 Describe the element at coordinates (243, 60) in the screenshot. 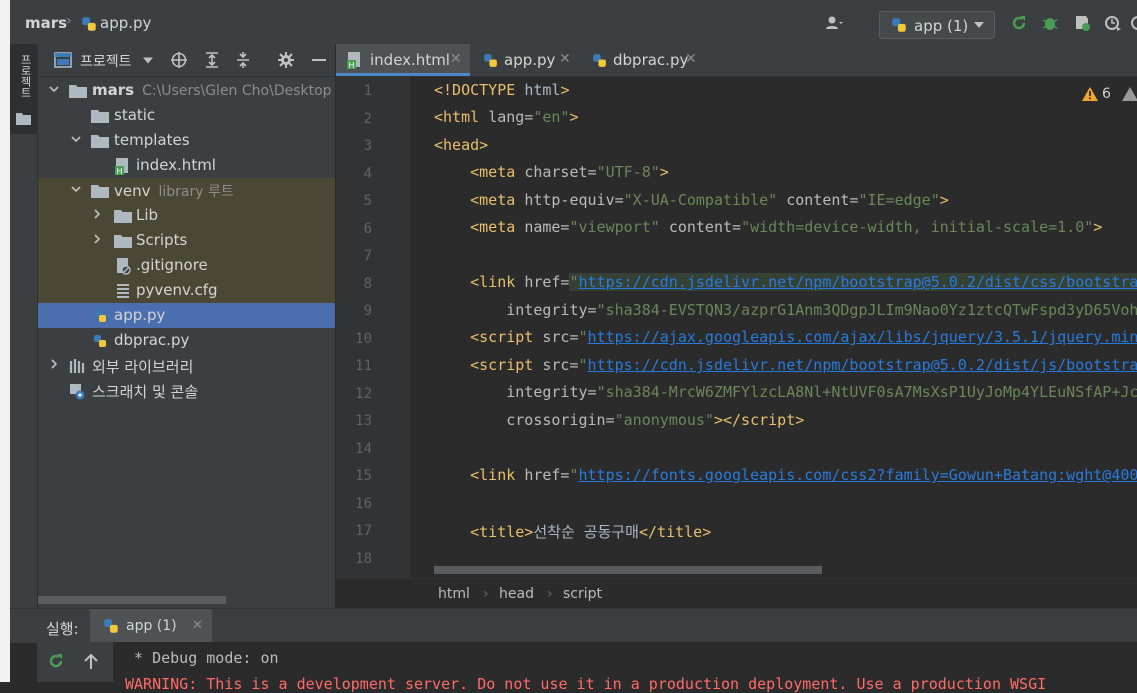

I see `collapse-all-icon` at that location.